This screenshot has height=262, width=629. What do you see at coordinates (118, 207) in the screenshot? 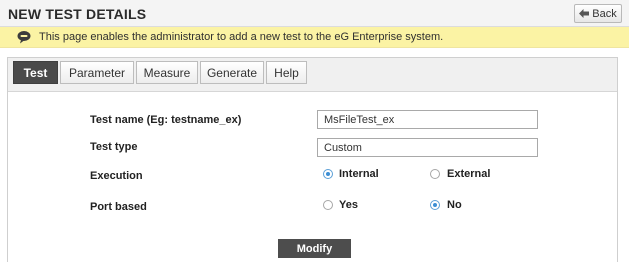
I see `port-based-label: Port based` at bounding box center [118, 207].